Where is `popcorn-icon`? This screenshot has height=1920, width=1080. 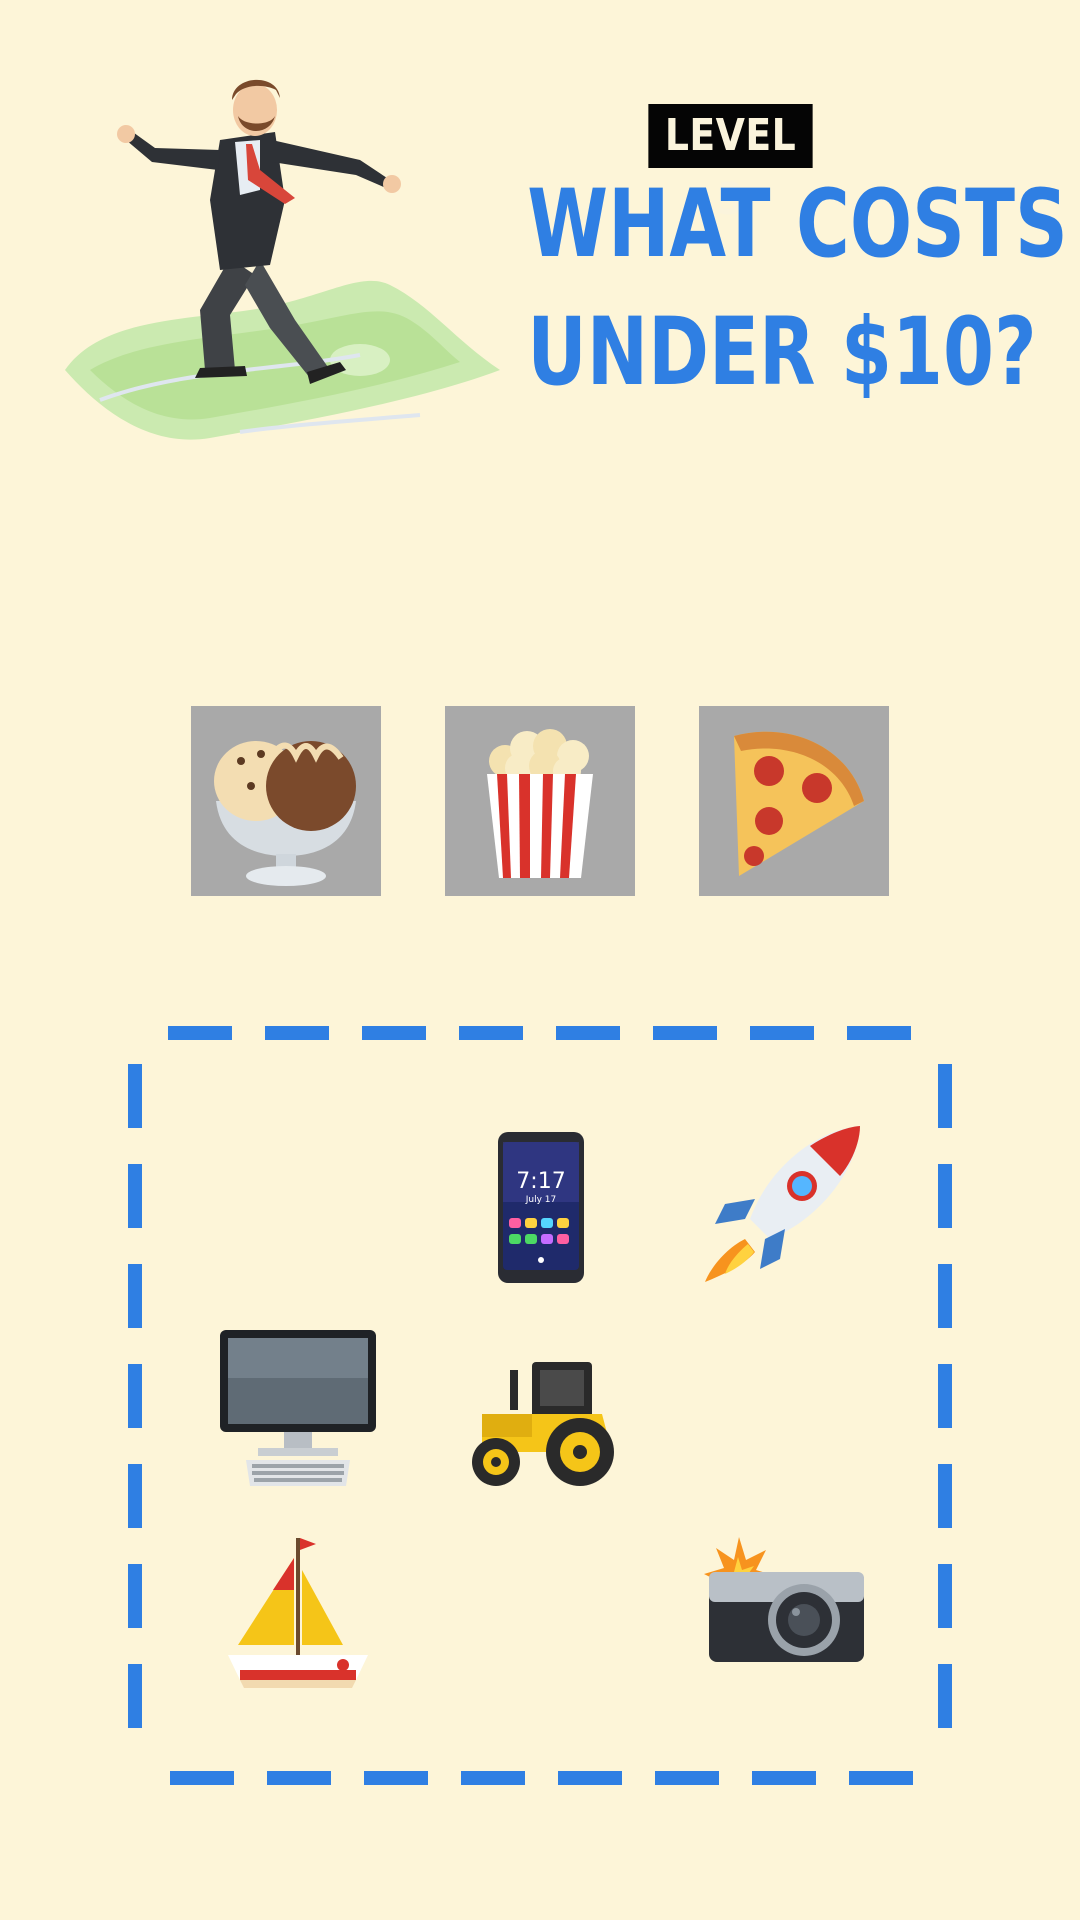
popcorn-icon is located at coordinates (540, 801).